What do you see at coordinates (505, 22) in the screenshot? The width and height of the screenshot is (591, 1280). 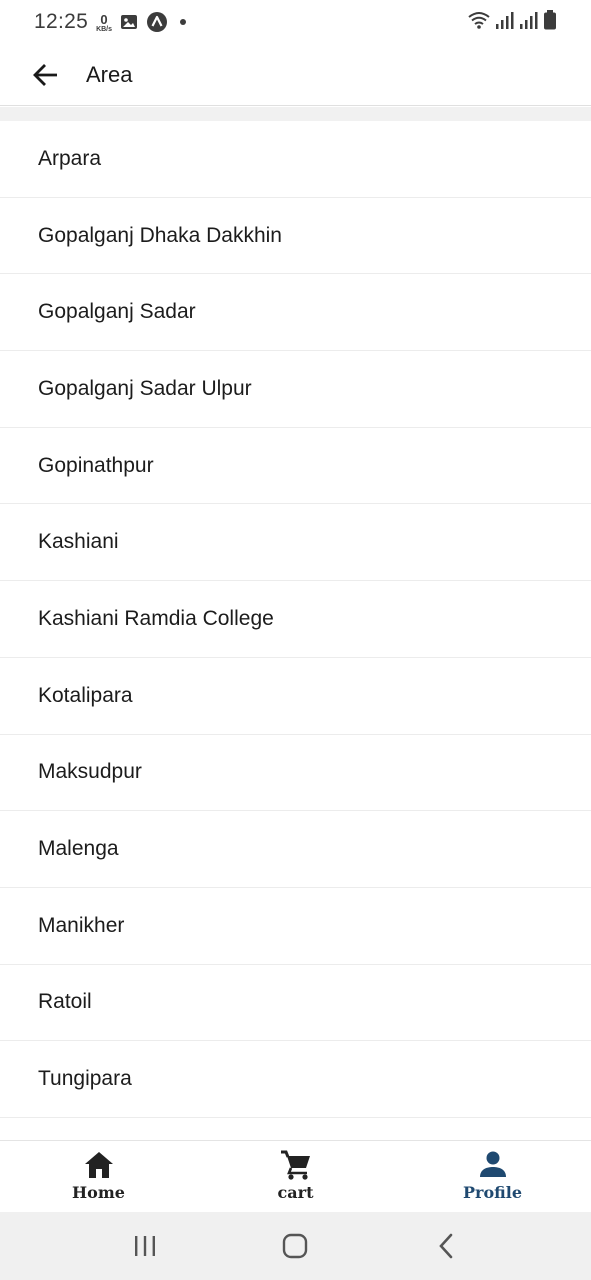 I see `signal-icon` at bounding box center [505, 22].